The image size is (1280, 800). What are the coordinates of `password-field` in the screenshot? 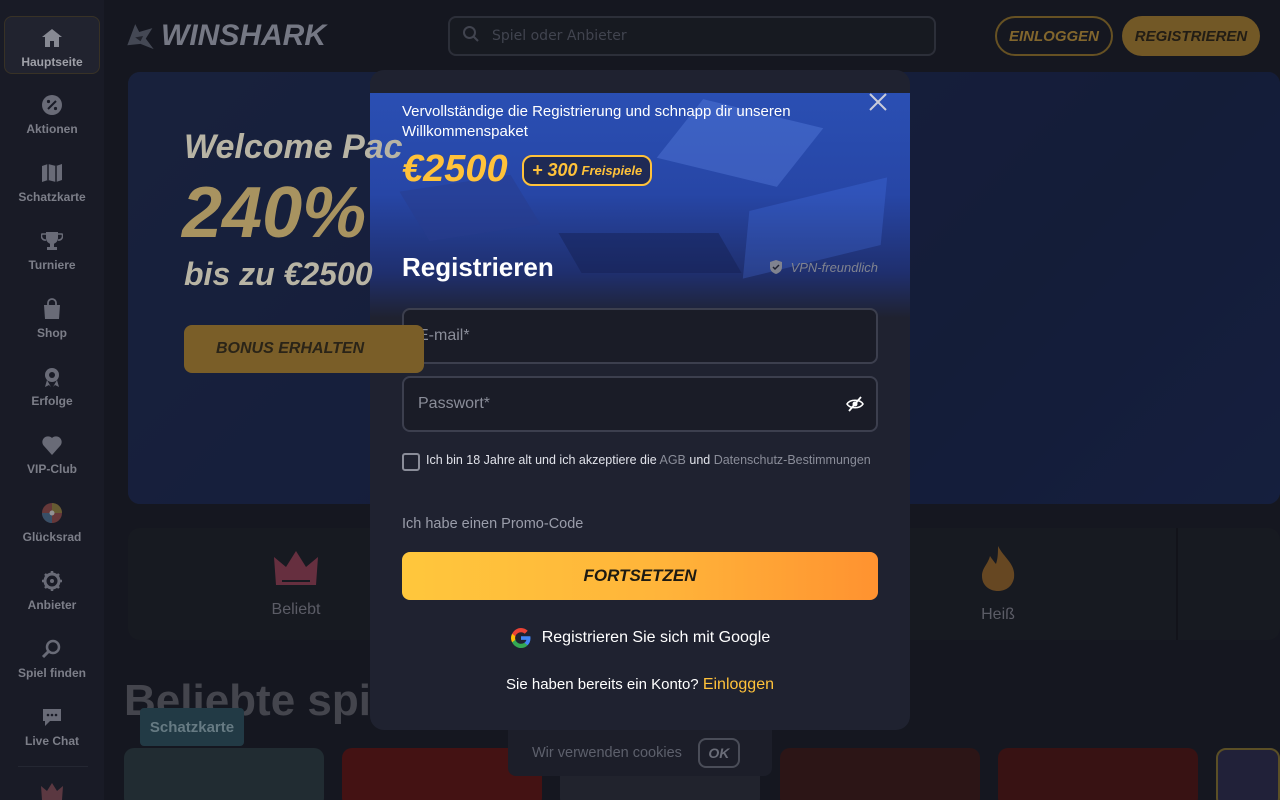 It's located at (640, 404).